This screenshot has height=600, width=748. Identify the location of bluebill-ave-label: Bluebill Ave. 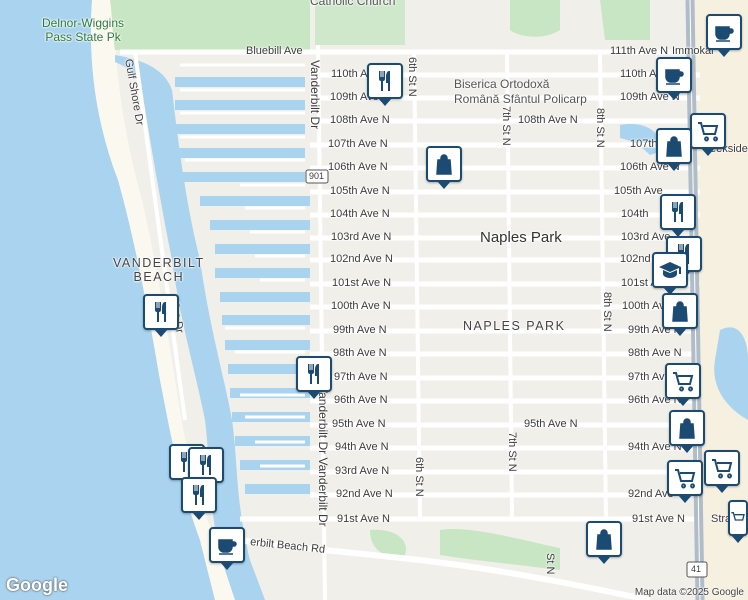
(274, 51).